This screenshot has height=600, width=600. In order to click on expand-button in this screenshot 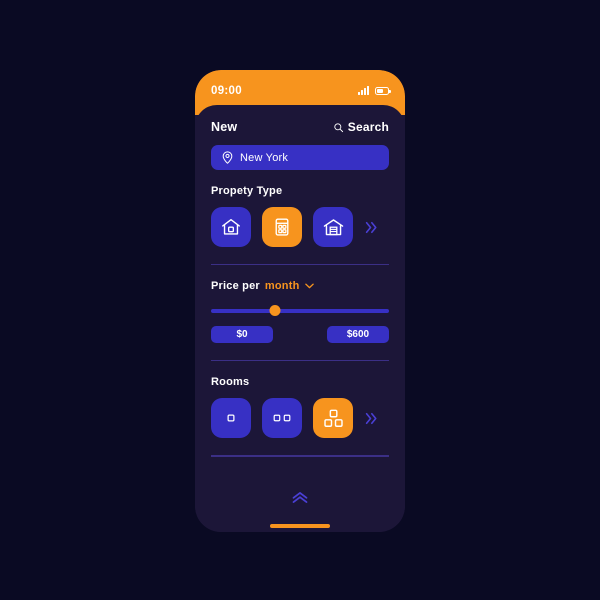, I will do `click(300, 500)`.